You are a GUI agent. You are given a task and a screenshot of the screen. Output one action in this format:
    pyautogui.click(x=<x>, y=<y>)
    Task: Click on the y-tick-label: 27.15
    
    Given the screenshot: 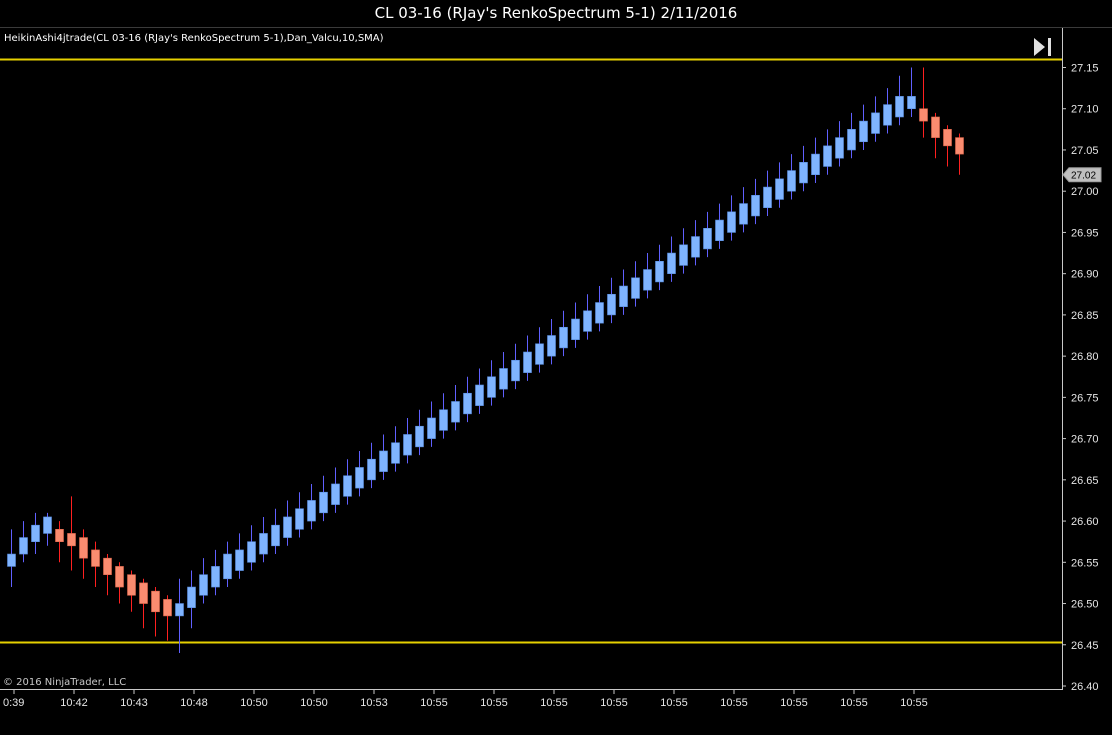 What is the action you would take?
    pyautogui.click(x=1085, y=69)
    